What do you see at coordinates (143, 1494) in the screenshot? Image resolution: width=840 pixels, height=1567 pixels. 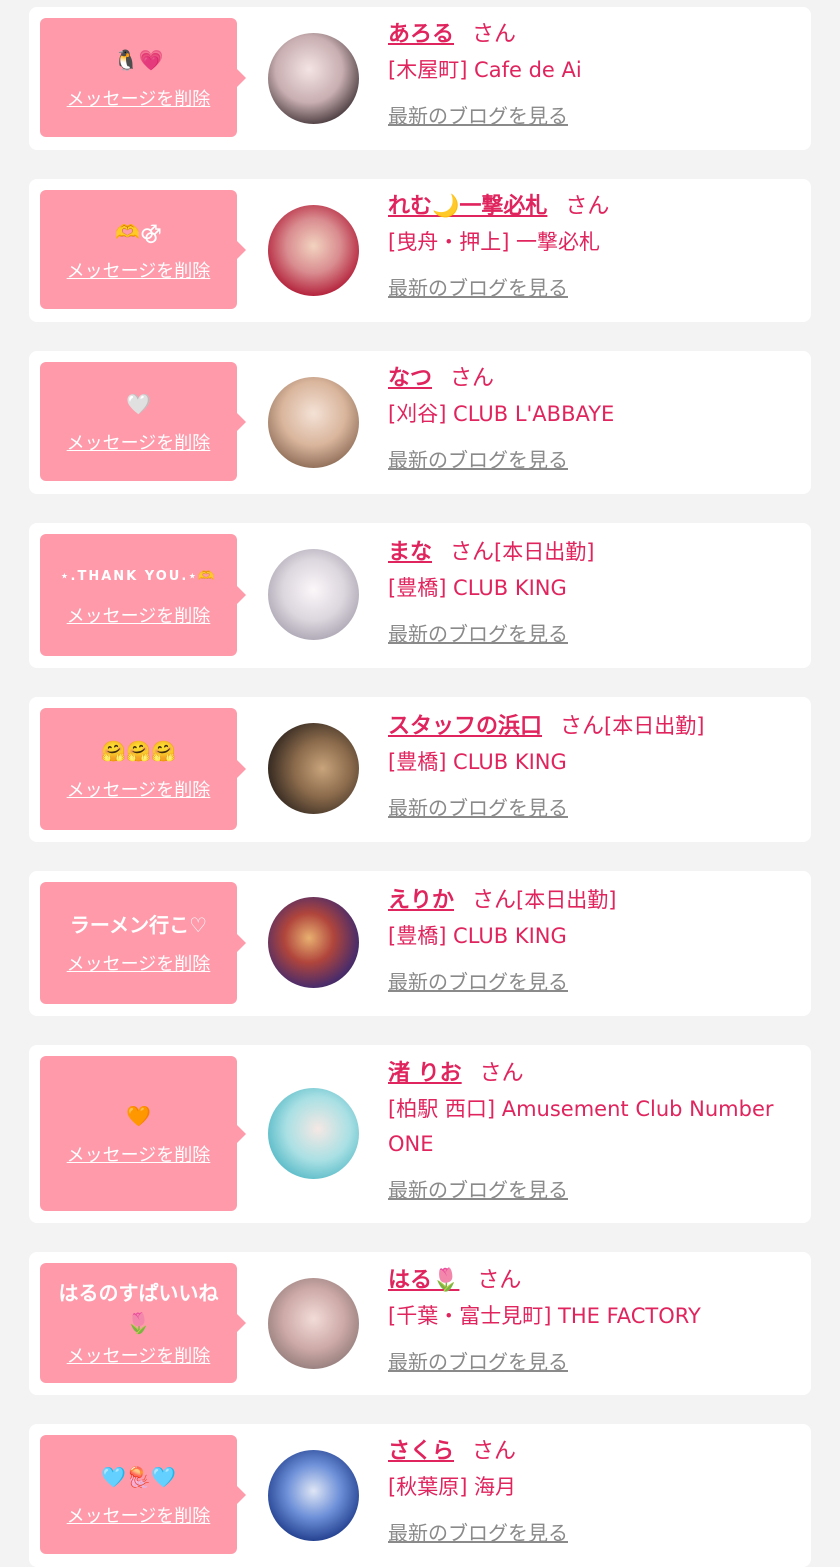 I see `message-bubble: 🩵🪼🩵 メッセージを削除` at bounding box center [143, 1494].